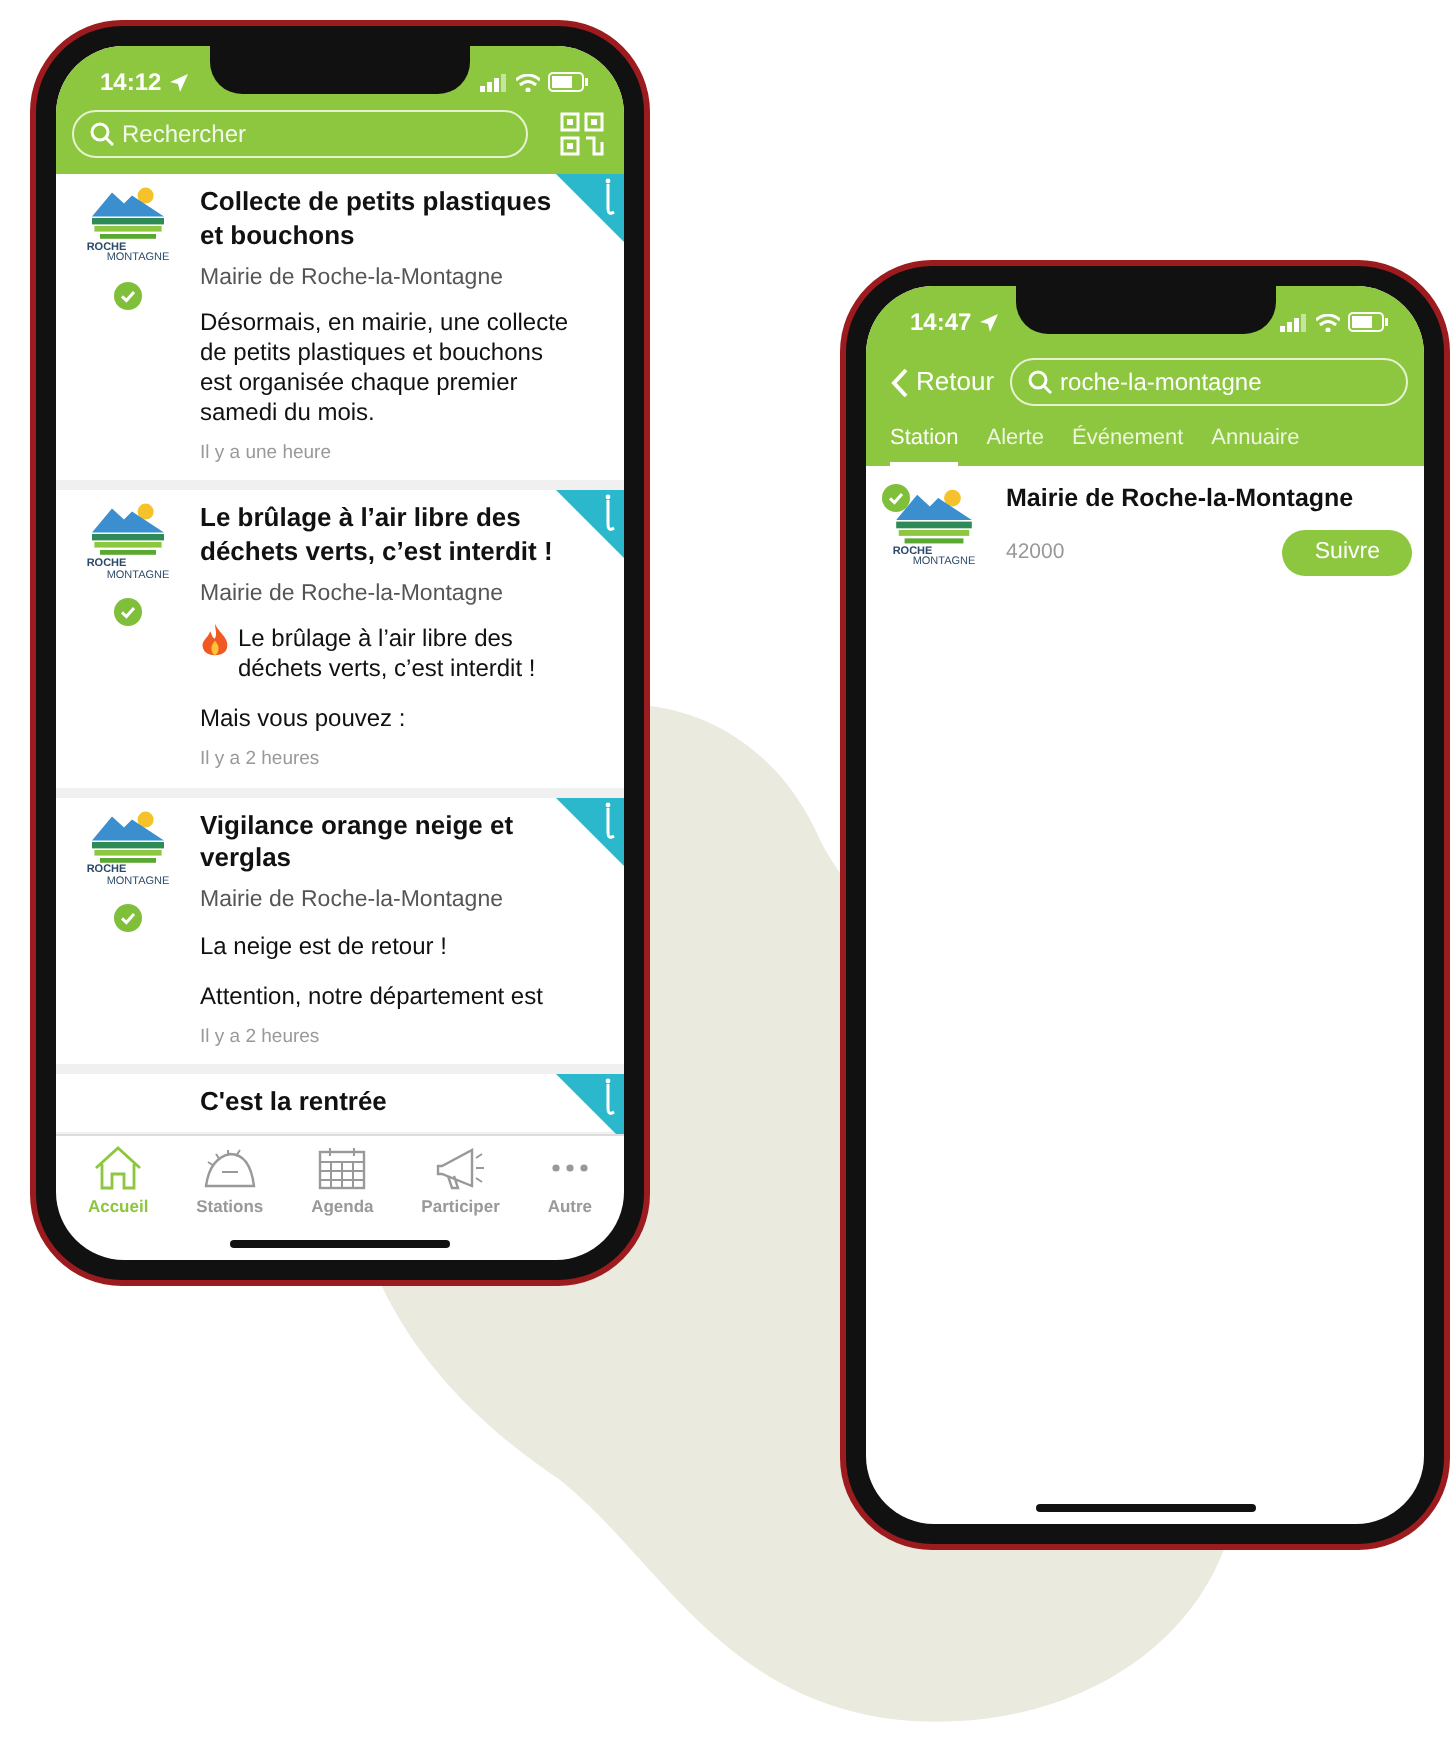  I want to click on post-title: Collecte de petits plastiques et bouchons, so click(386, 220).